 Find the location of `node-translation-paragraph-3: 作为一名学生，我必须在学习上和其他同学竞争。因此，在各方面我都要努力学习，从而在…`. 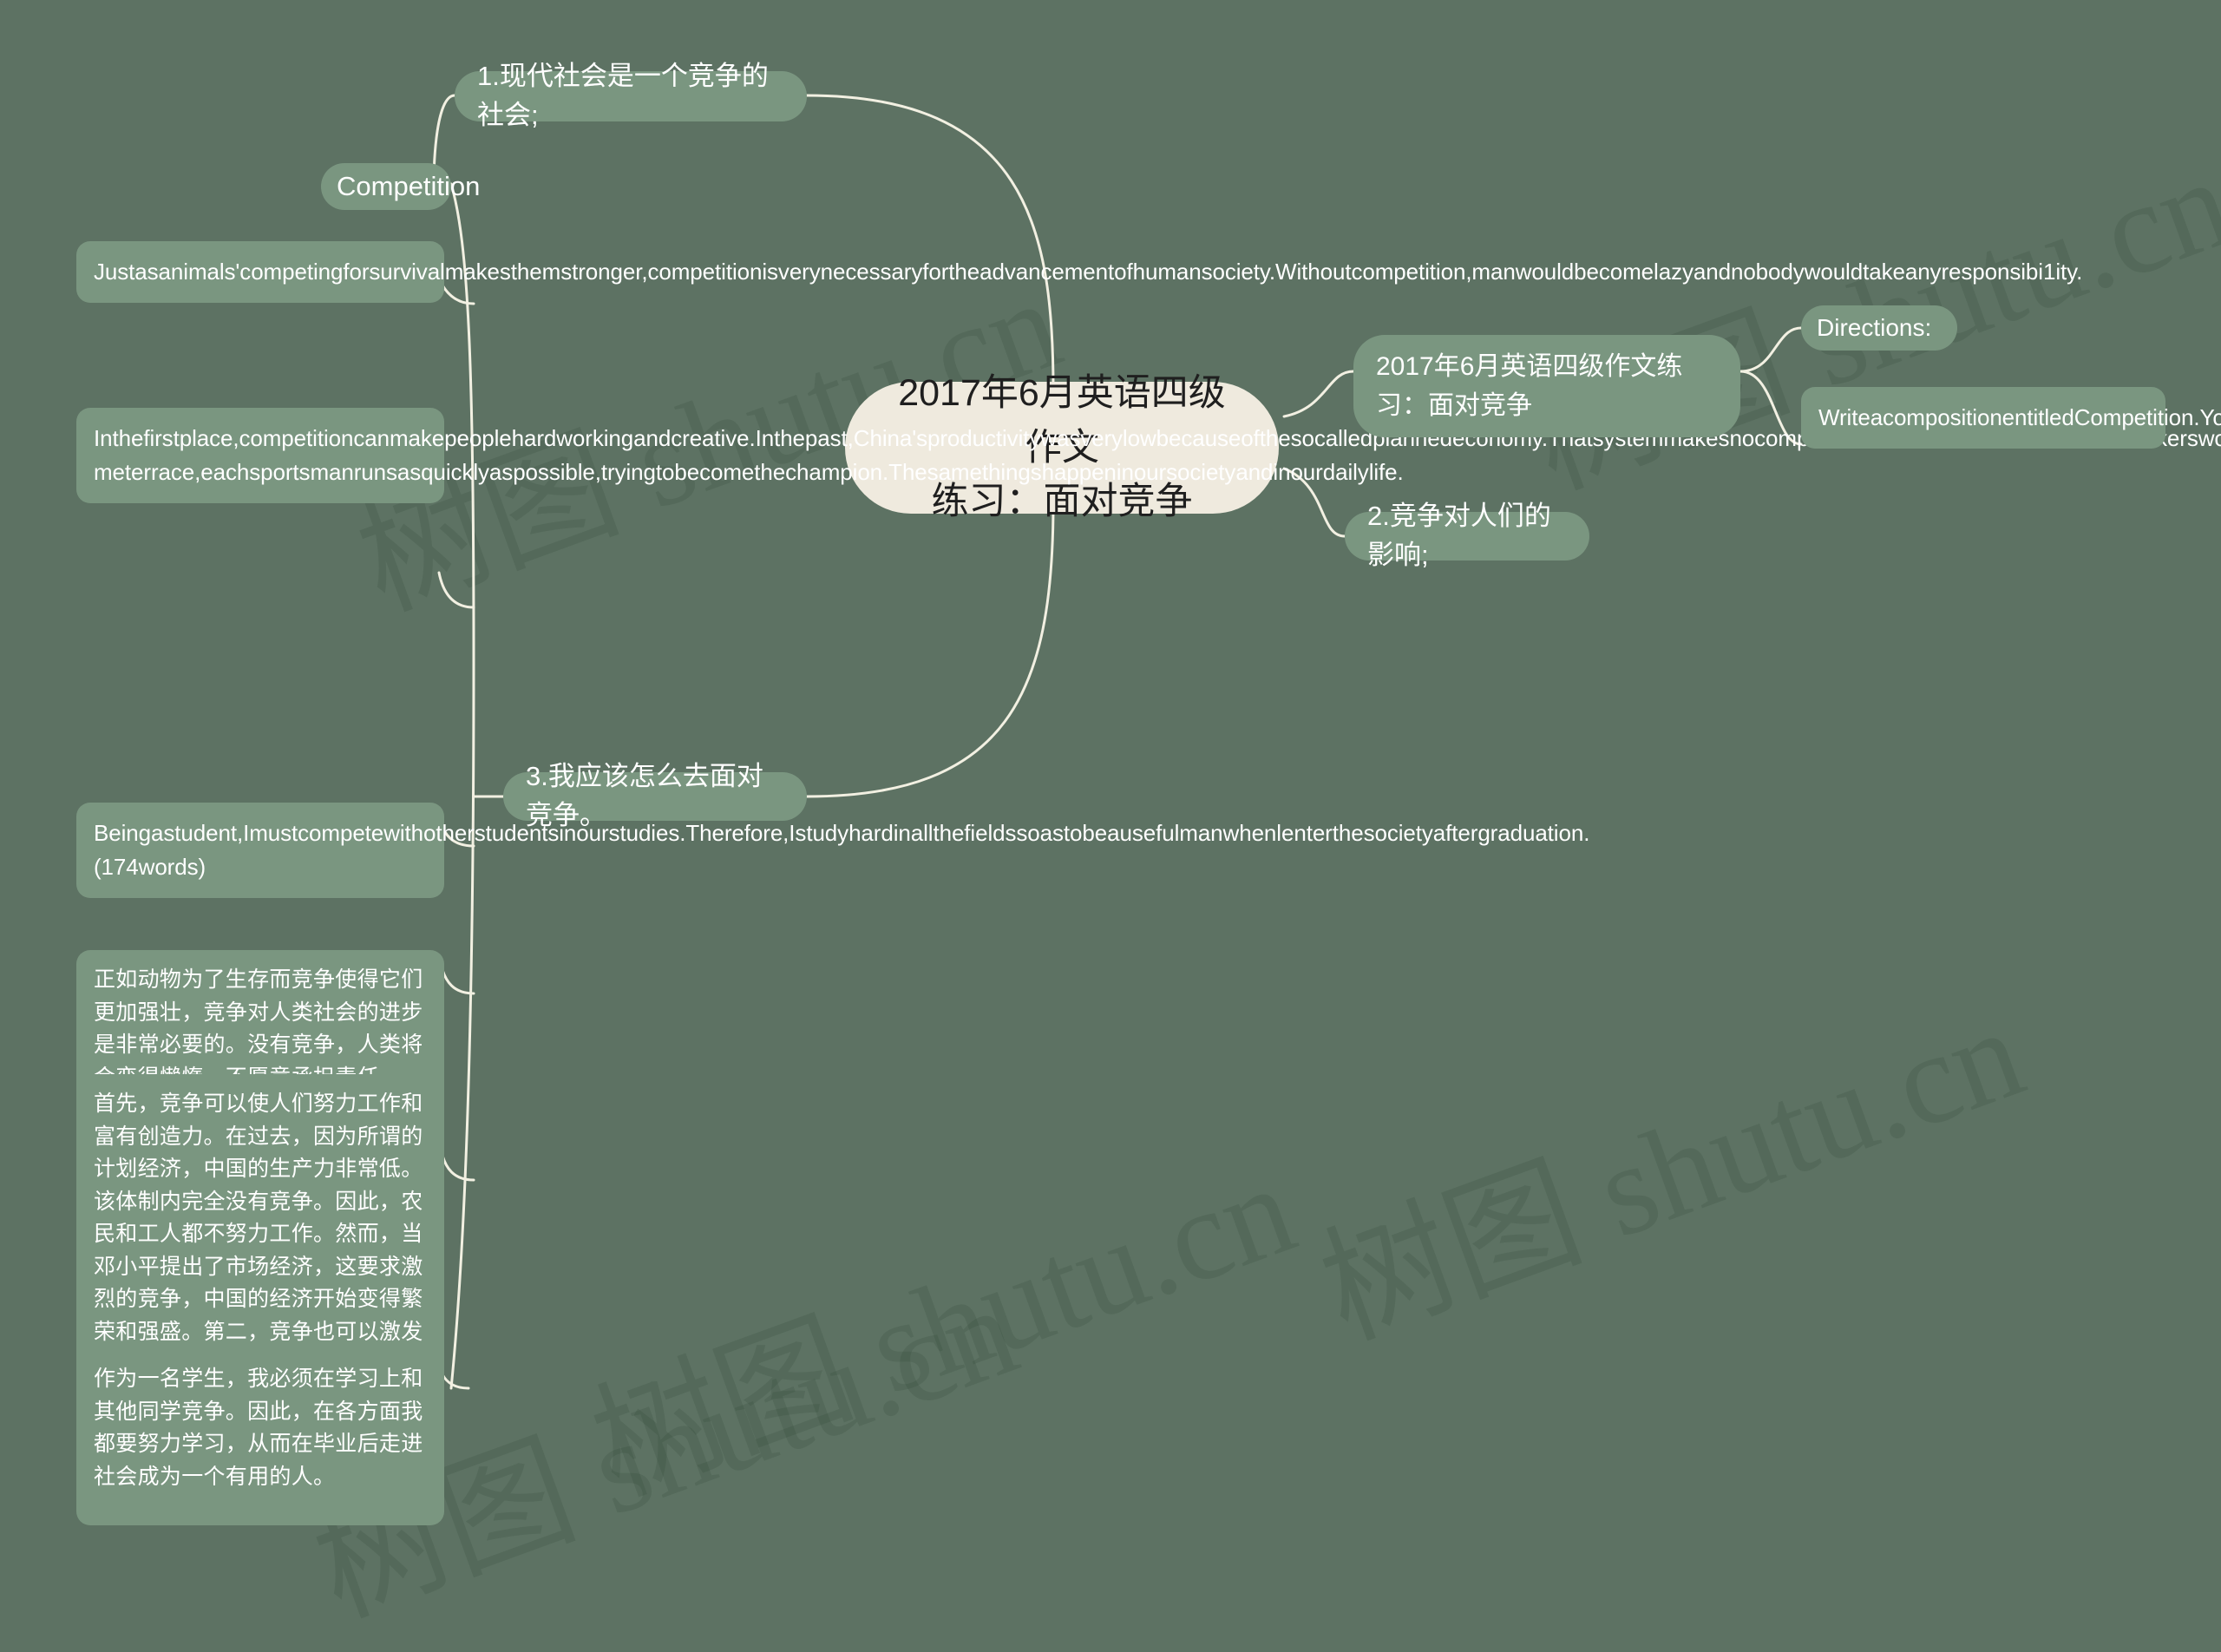

node-translation-paragraph-3: 作为一名学生，我必须在学习上和其他同学竞争。因此，在各方面我都要努力学习，从而在… is located at coordinates (260, 1428).